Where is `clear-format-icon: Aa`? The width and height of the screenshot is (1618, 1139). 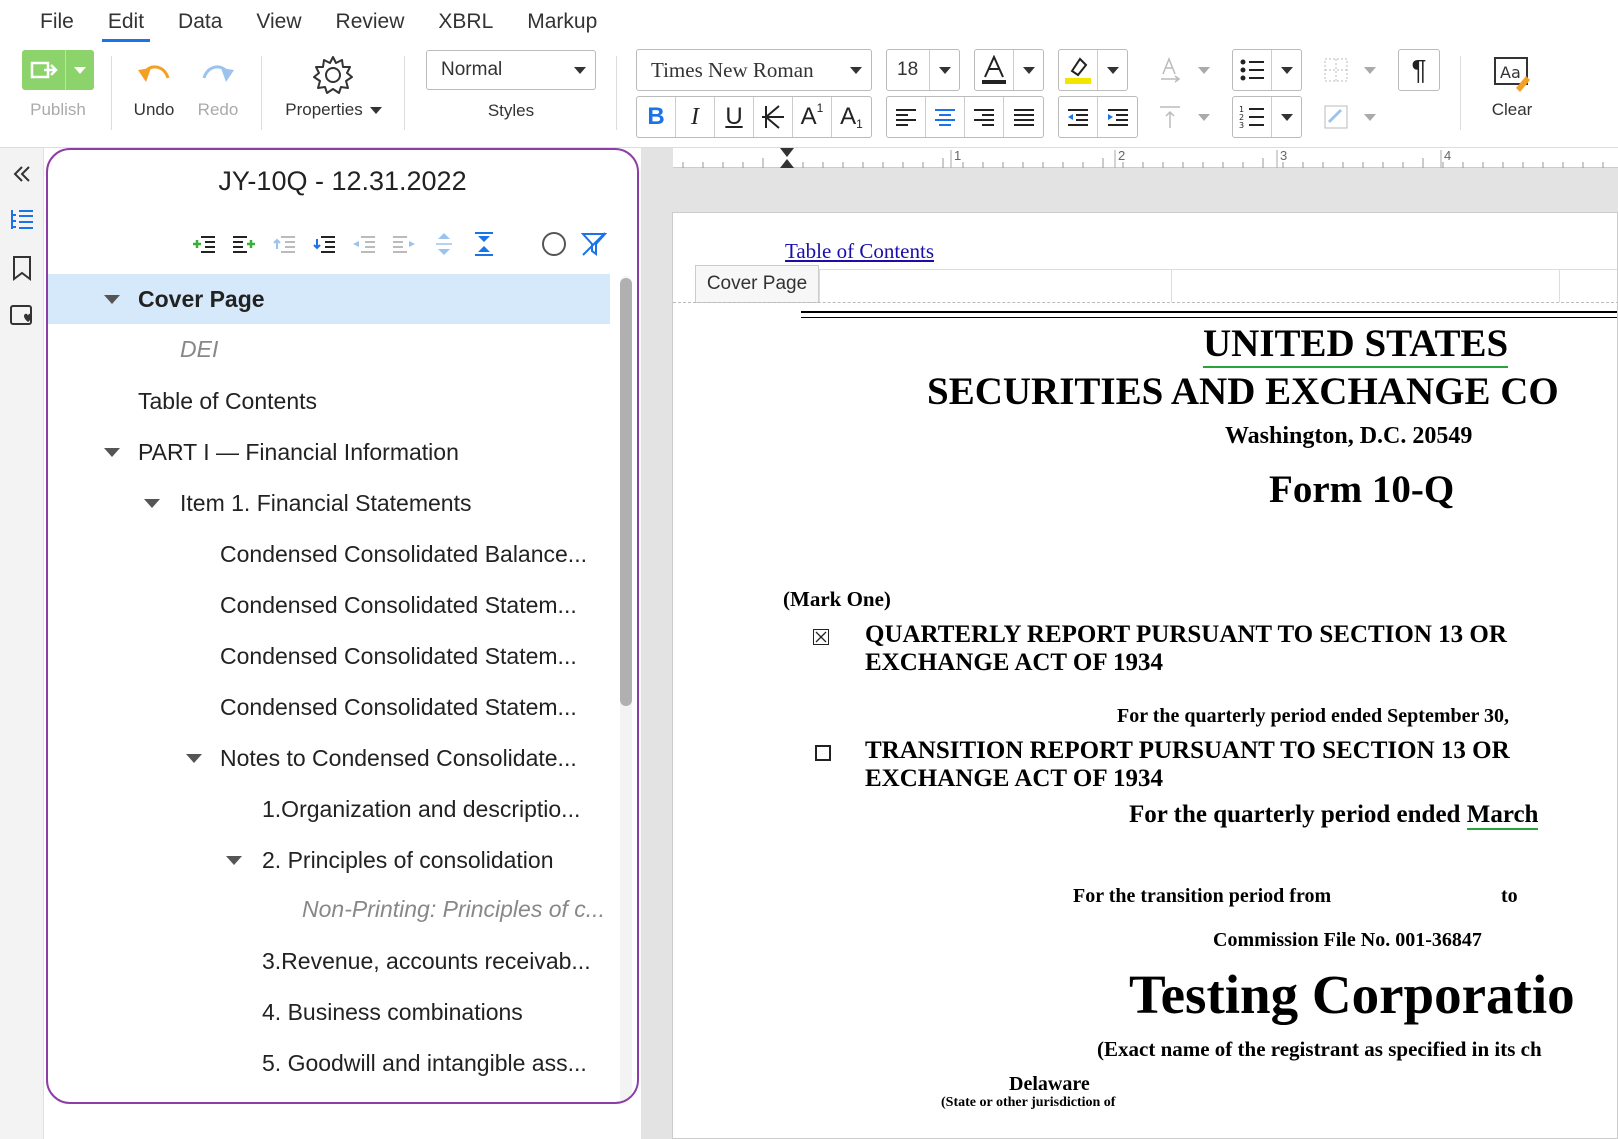 clear-format-icon: Aa is located at coordinates (1512, 74).